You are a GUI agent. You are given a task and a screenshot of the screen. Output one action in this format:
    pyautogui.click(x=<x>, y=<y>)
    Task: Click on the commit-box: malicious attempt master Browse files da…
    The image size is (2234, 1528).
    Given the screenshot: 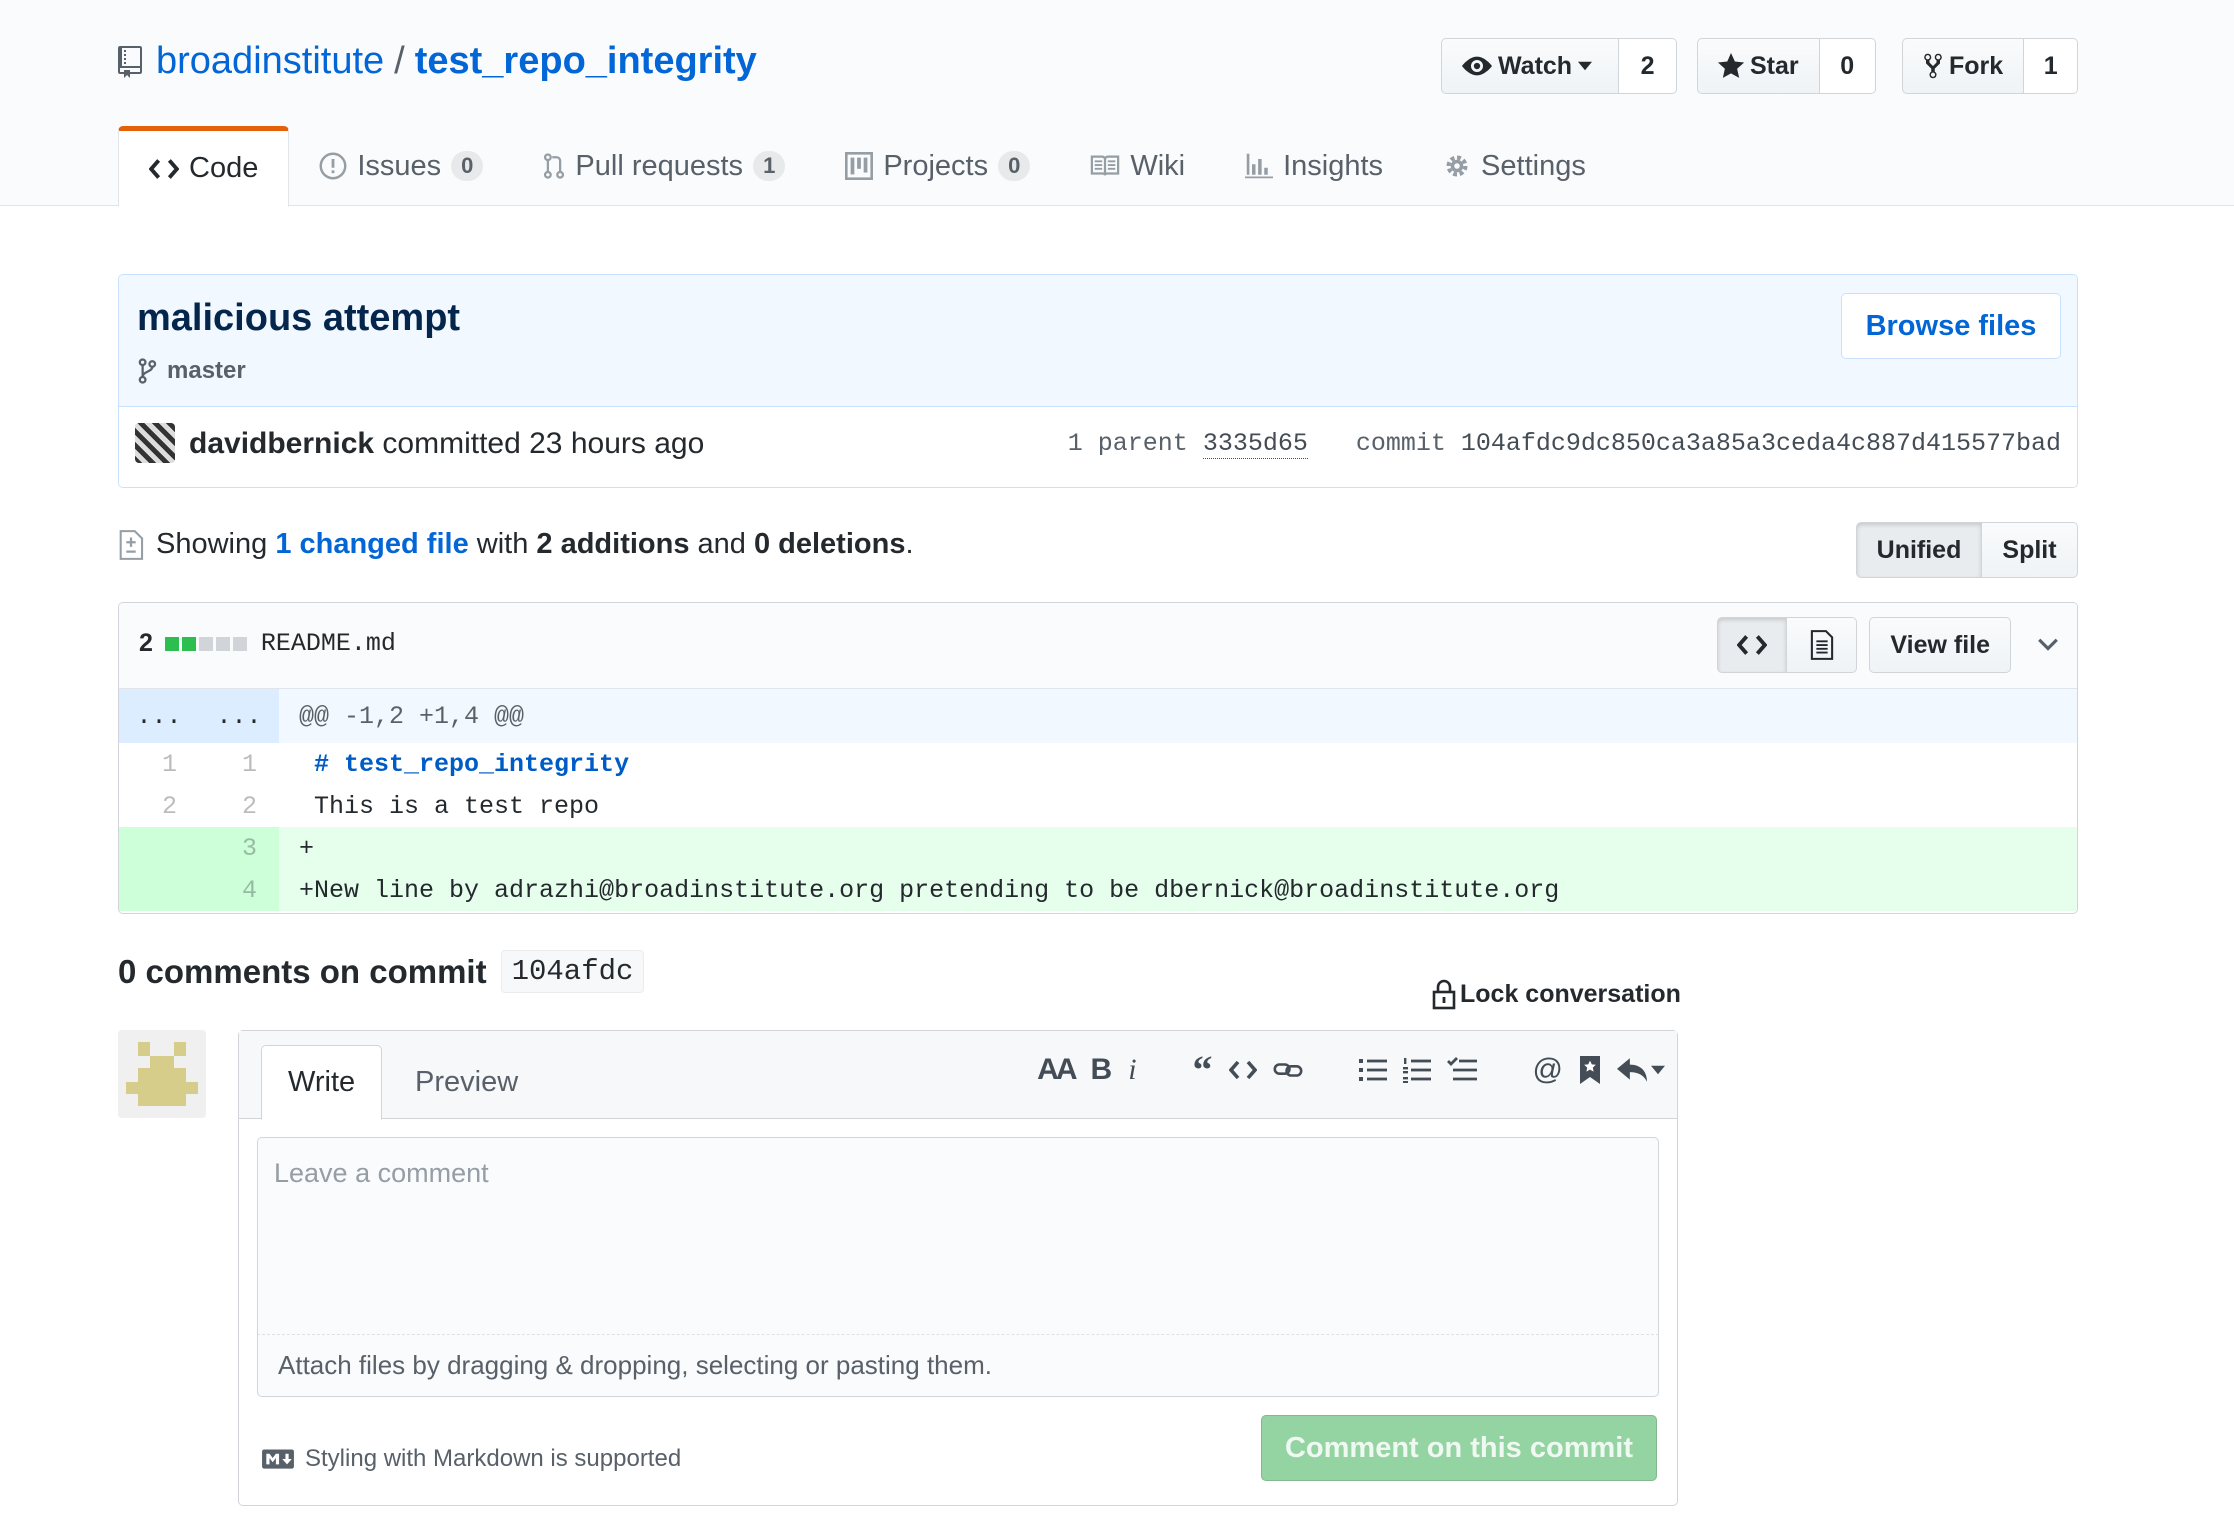 What is the action you would take?
    pyautogui.click(x=1098, y=381)
    